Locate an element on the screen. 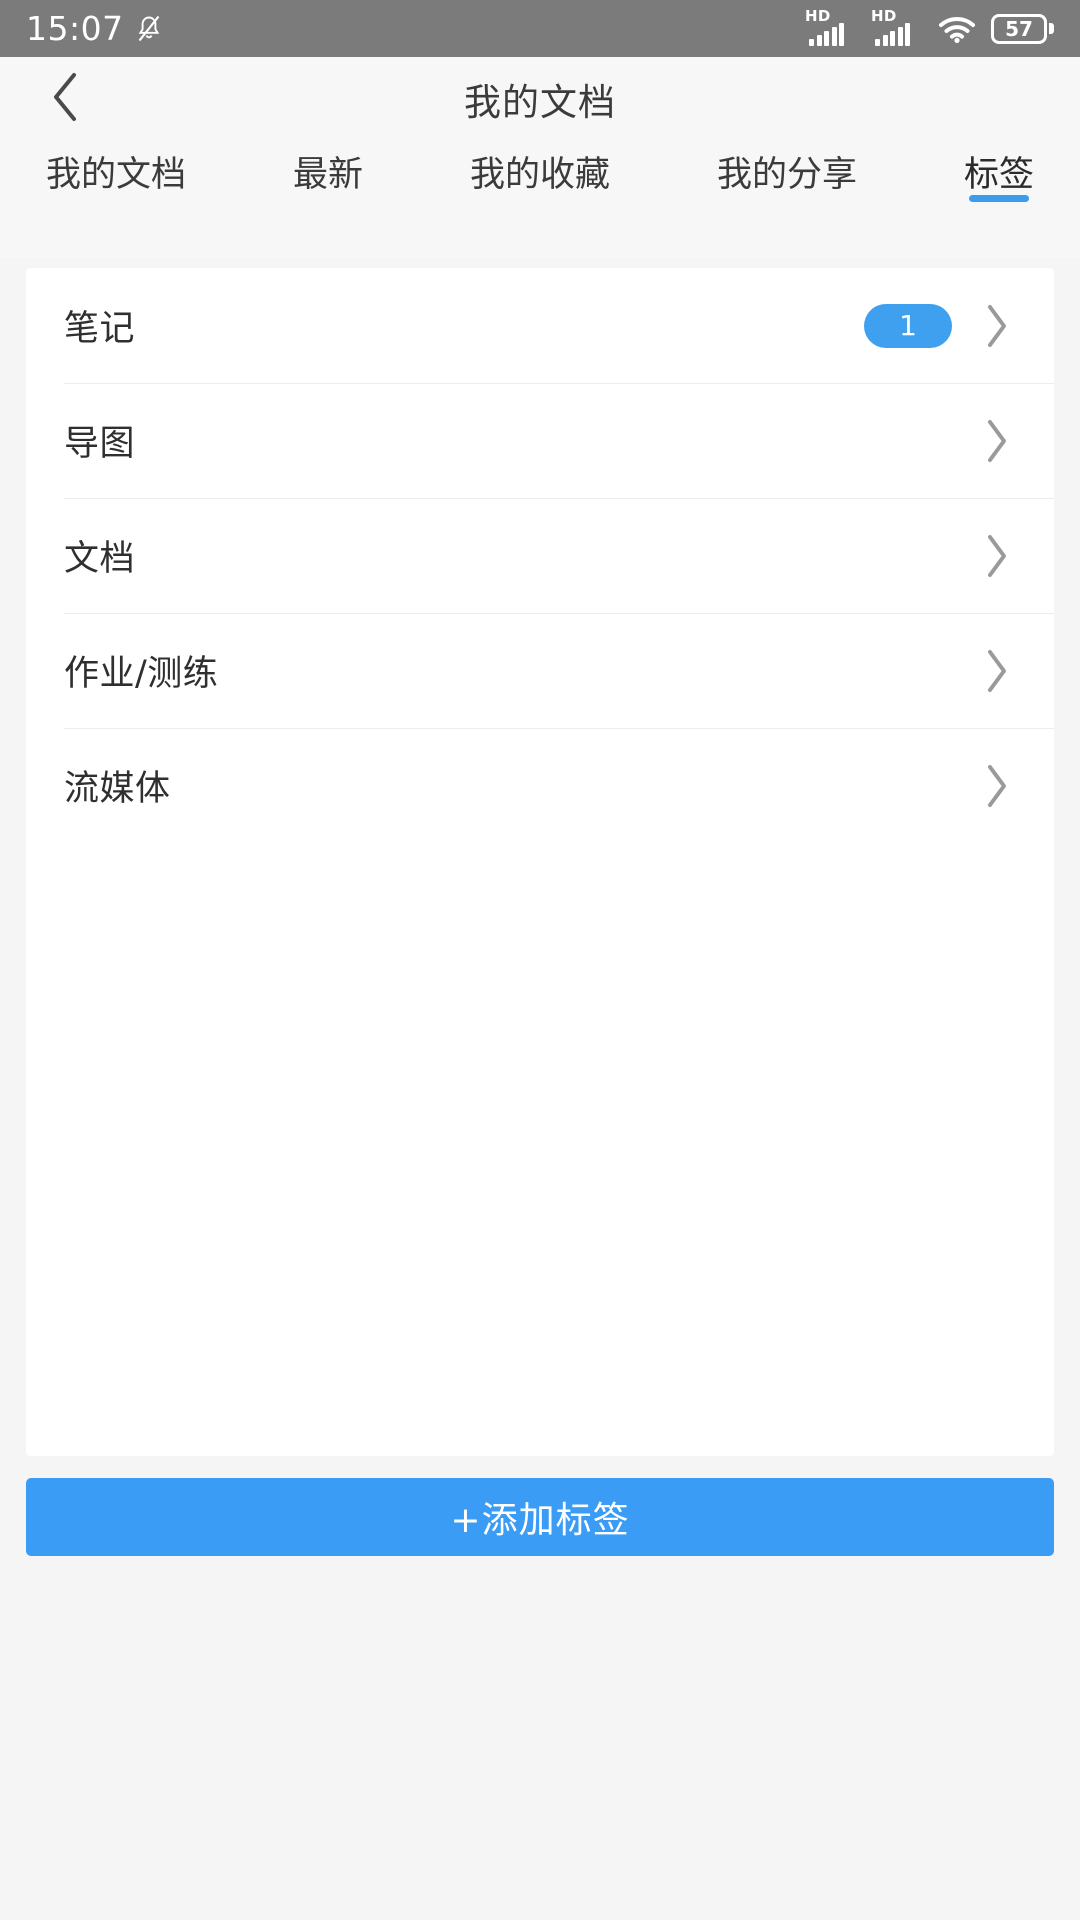 Image resolution: width=1080 pixels, height=1920 pixels. add-tag-button: +添加标签 is located at coordinates (540, 1517).